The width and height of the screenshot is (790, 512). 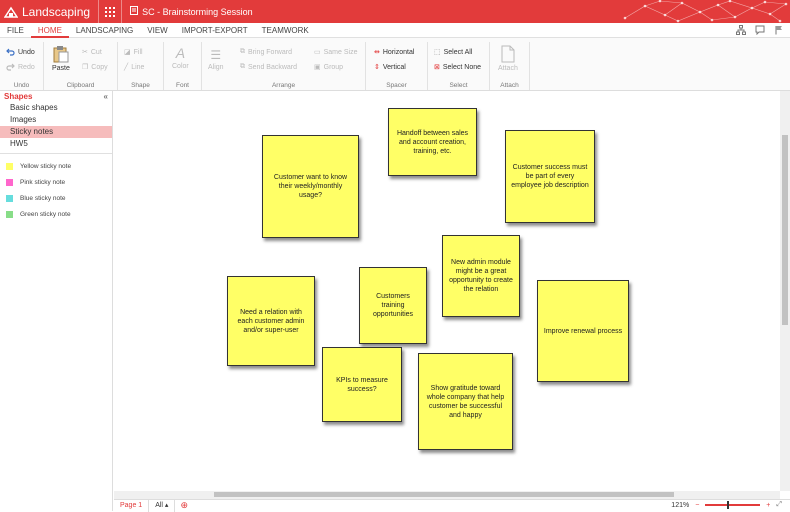 I want to click on attach-group: Attach Attach, so click(x=510, y=66).